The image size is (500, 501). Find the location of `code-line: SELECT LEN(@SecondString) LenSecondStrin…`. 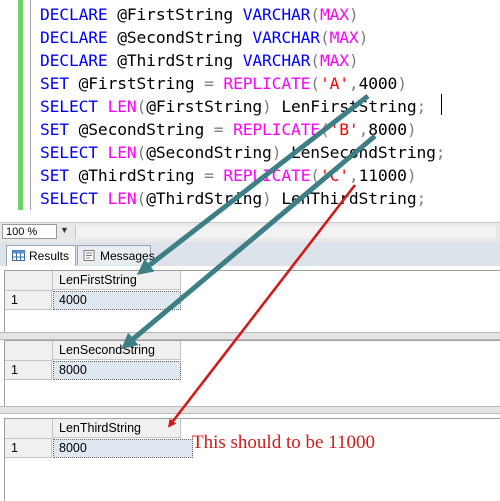

code-line: SELECT LEN(@SecondString) LenSecondStrin… is located at coordinates (243, 152).